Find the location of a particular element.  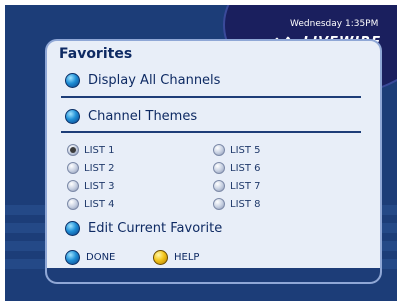

list-option-5: LIST 5 is located at coordinates (237, 150).